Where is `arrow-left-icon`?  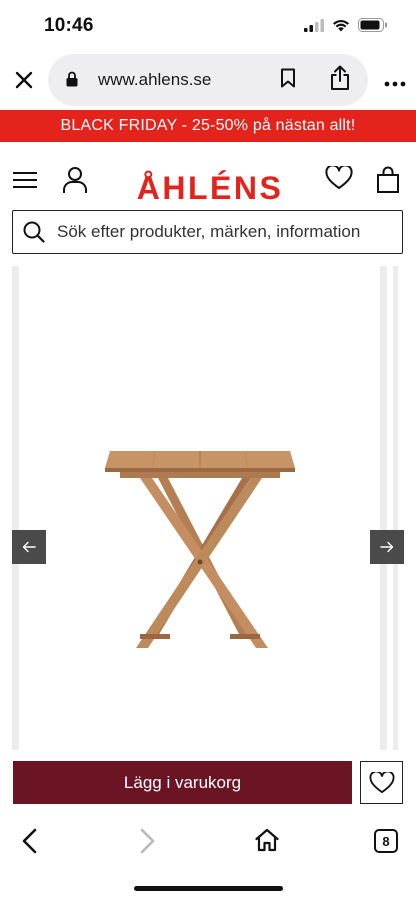
arrow-left-icon is located at coordinates (29, 547).